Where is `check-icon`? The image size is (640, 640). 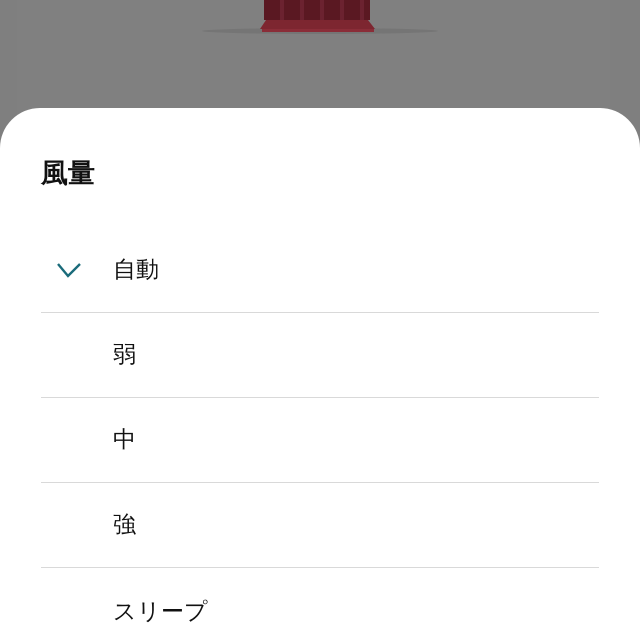 check-icon is located at coordinates (69, 270).